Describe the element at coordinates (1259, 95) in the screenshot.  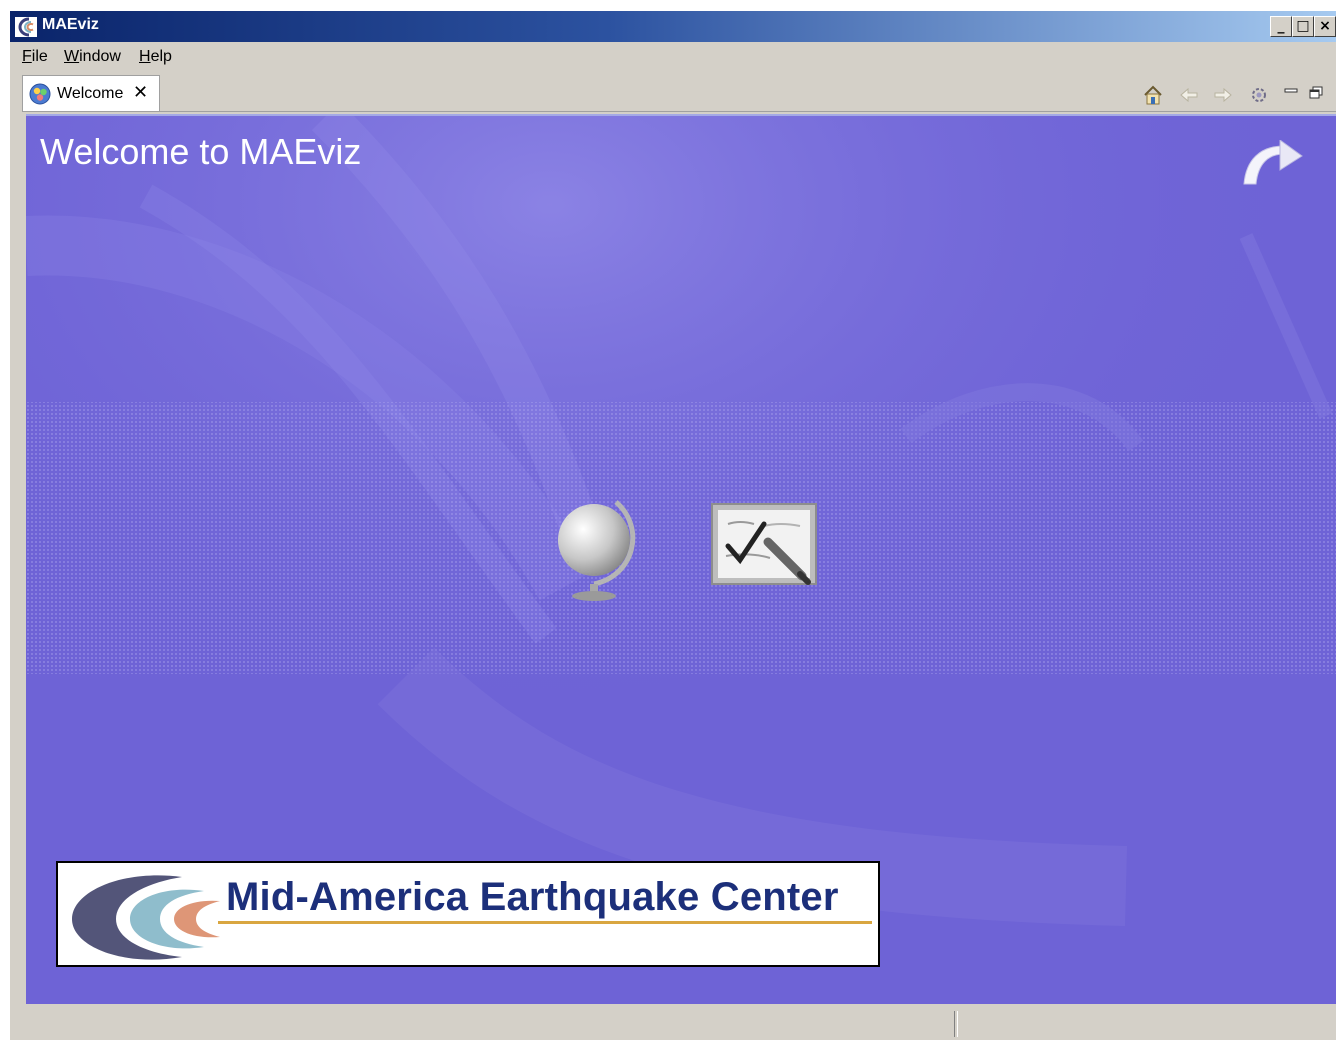
I see `customize-icon` at that location.